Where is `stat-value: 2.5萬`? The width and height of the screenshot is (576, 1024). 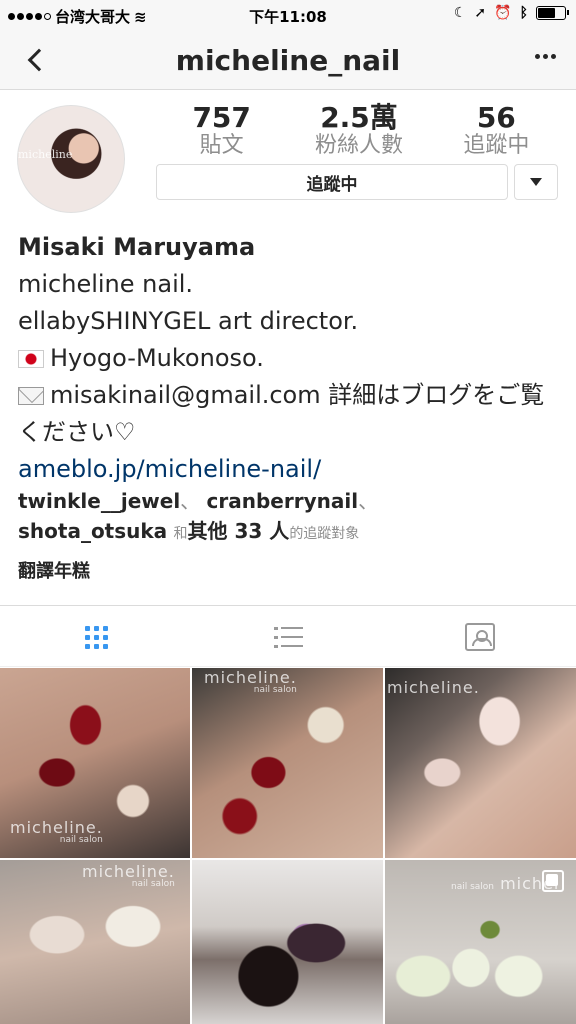 stat-value: 2.5萬 is located at coordinates (359, 117).